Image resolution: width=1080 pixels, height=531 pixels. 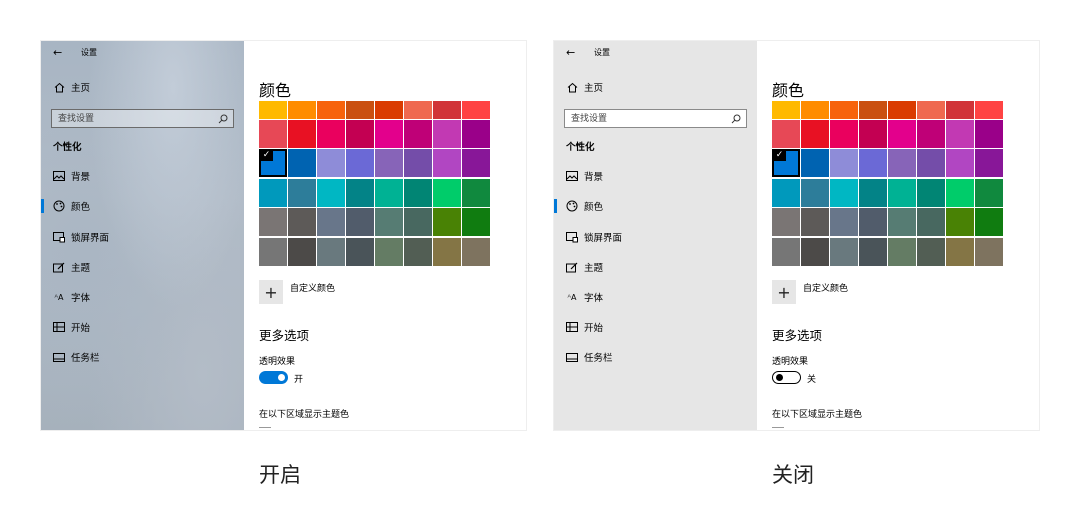 I want to click on sidebar-item-fonts: ᴬA 字体, so click(x=142, y=297).